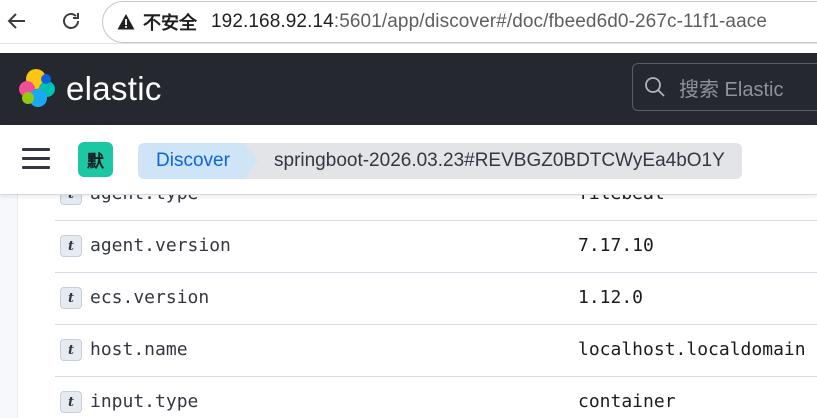 This screenshot has width=817, height=418. What do you see at coordinates (199, 161) in the screenshot?
I see `breadcrumb-discover: Discover` at bounding box center [199, 161].